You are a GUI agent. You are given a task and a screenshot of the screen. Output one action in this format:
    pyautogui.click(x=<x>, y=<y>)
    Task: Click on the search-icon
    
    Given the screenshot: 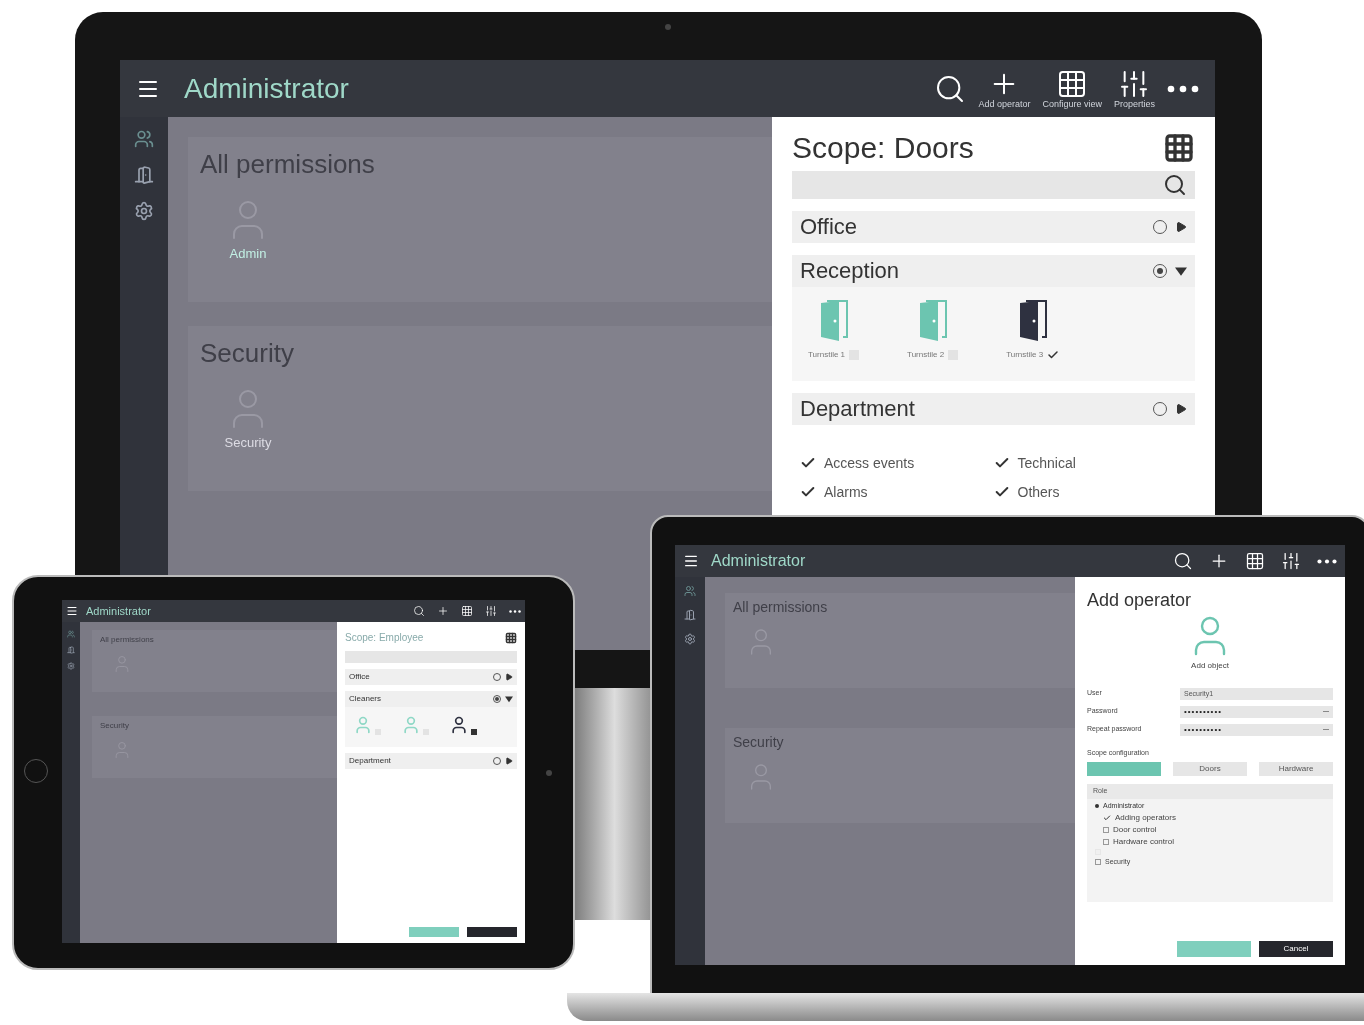 What is the action you would take?
    pyautogui.click(x=1175, y=184)
    